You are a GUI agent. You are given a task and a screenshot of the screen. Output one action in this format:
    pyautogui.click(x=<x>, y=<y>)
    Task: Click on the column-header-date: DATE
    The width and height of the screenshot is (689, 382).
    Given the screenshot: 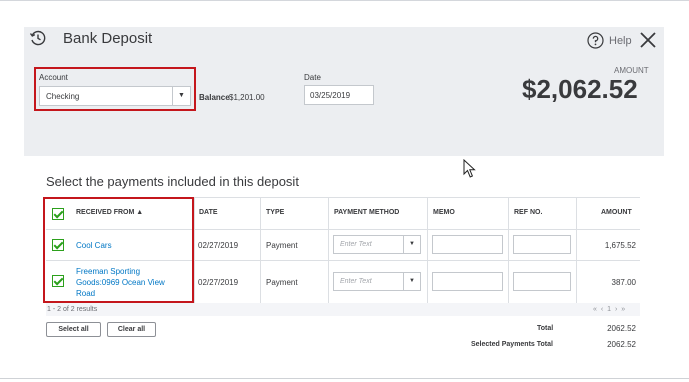 What is the action you would take?
    pyautogui.click(x=208, y=212)
    